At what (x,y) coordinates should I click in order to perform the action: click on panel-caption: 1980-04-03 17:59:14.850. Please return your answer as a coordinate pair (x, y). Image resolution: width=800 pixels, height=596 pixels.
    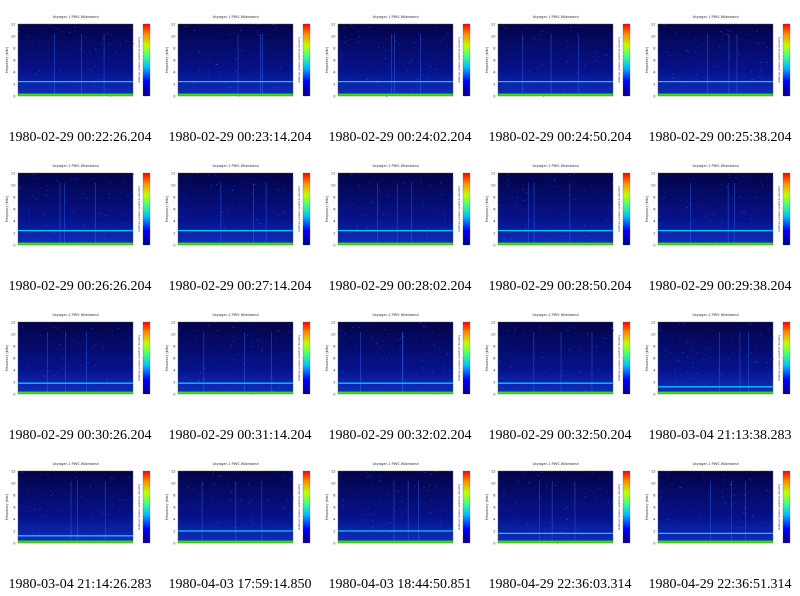
    Looking at the image, I should click on (240, 584).